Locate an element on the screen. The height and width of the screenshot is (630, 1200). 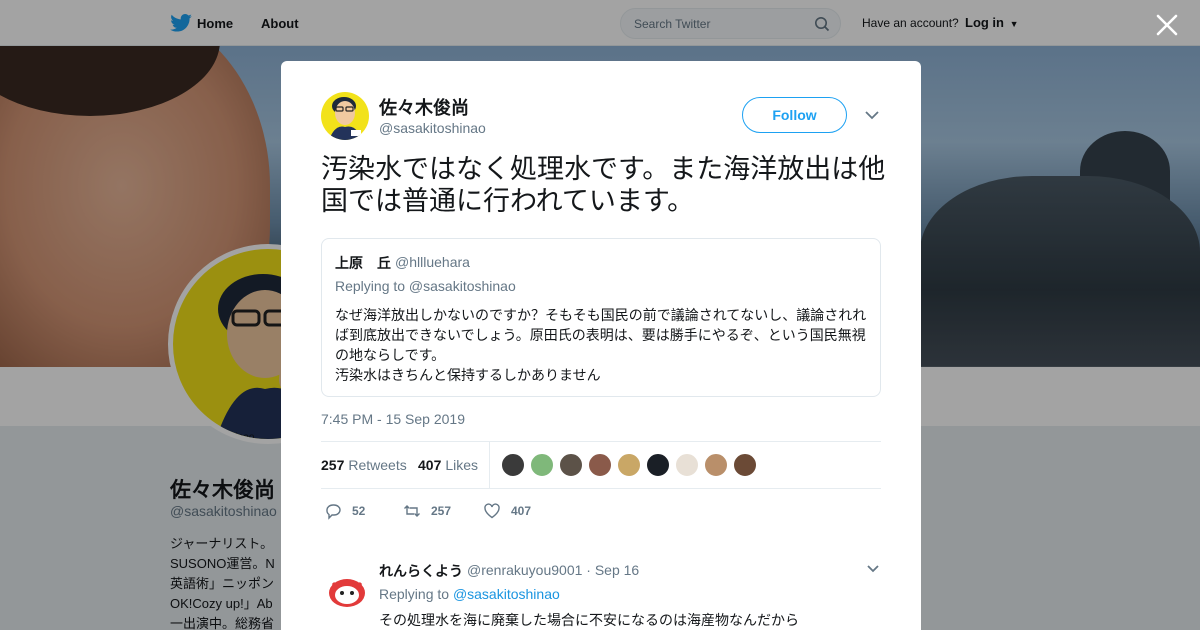
like-stat: 407 Likes is located at coordinates (448, 465).